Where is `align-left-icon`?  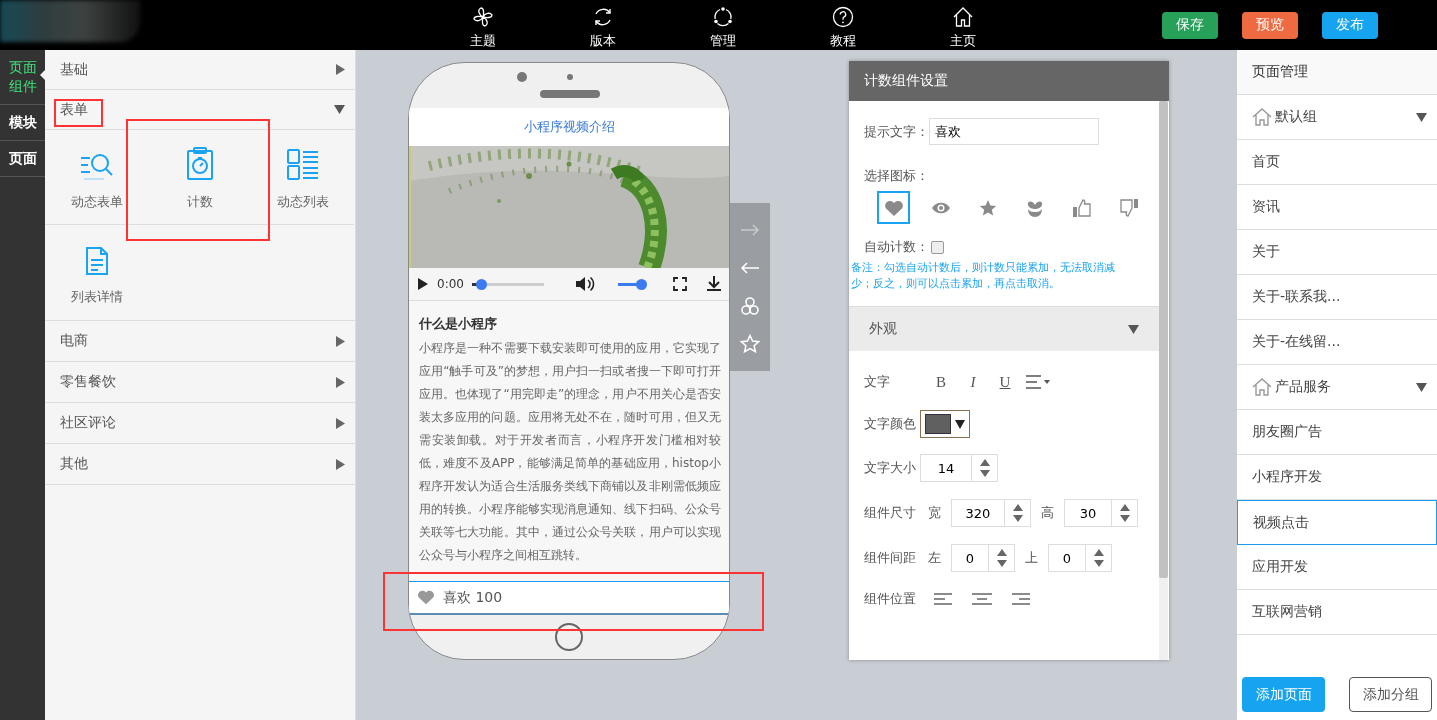
align-left-icon is located at coordinates (943, 599).